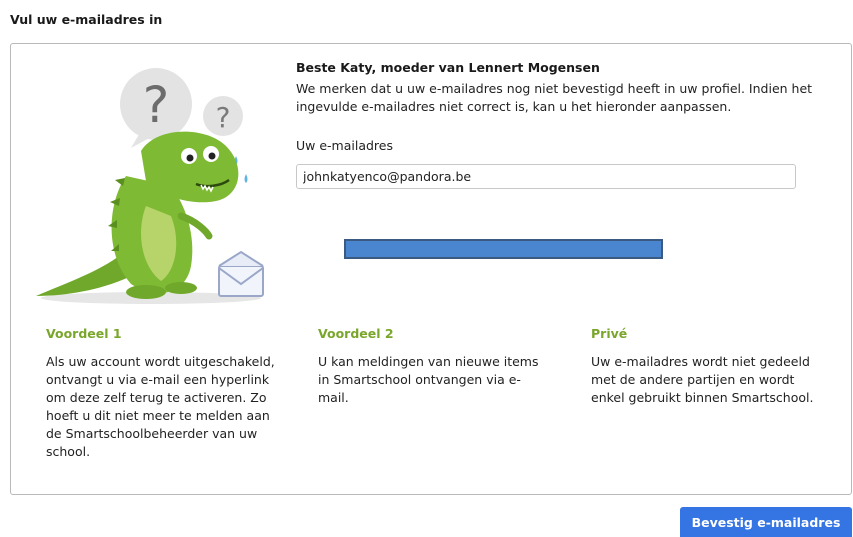 The width and height of the screenshot is (853, 537). What do you see at coordinates (241, 273) in the screenshot?
I see `envelope-icon` at bounding box center [241, 273].